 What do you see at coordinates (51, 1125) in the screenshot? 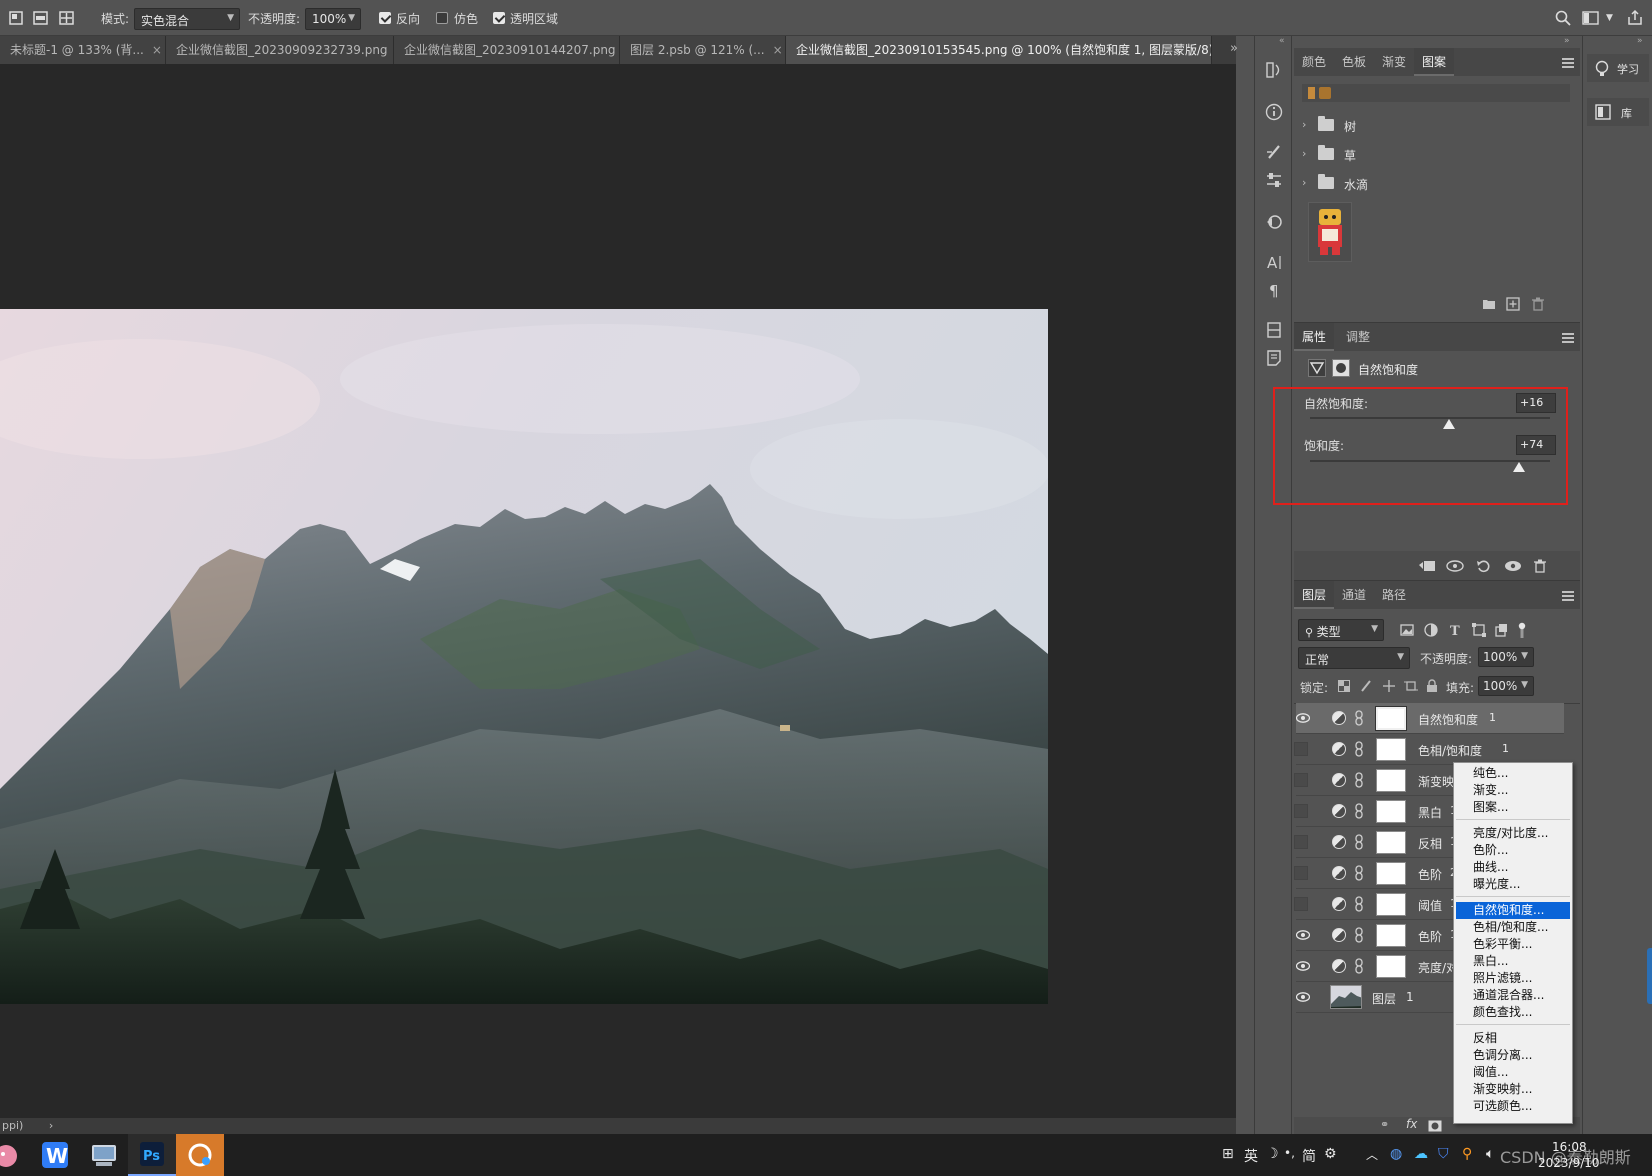
I see `chevron-right-icon: ›` at bounding box center [51, 1125].